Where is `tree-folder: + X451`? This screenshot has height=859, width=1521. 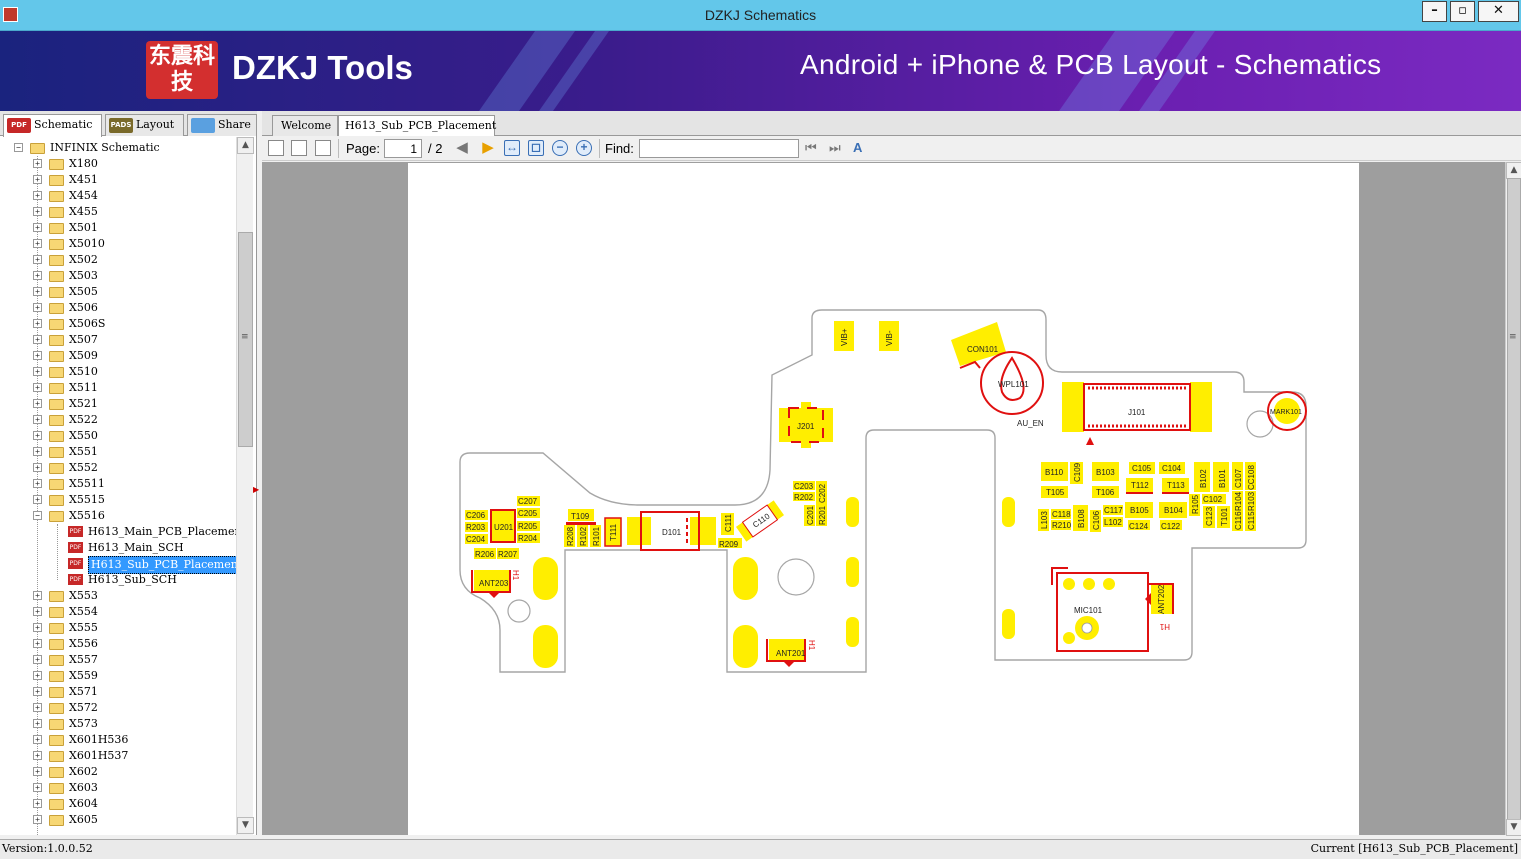 tree-folder: + X451 is located at coordinates (118, 180).